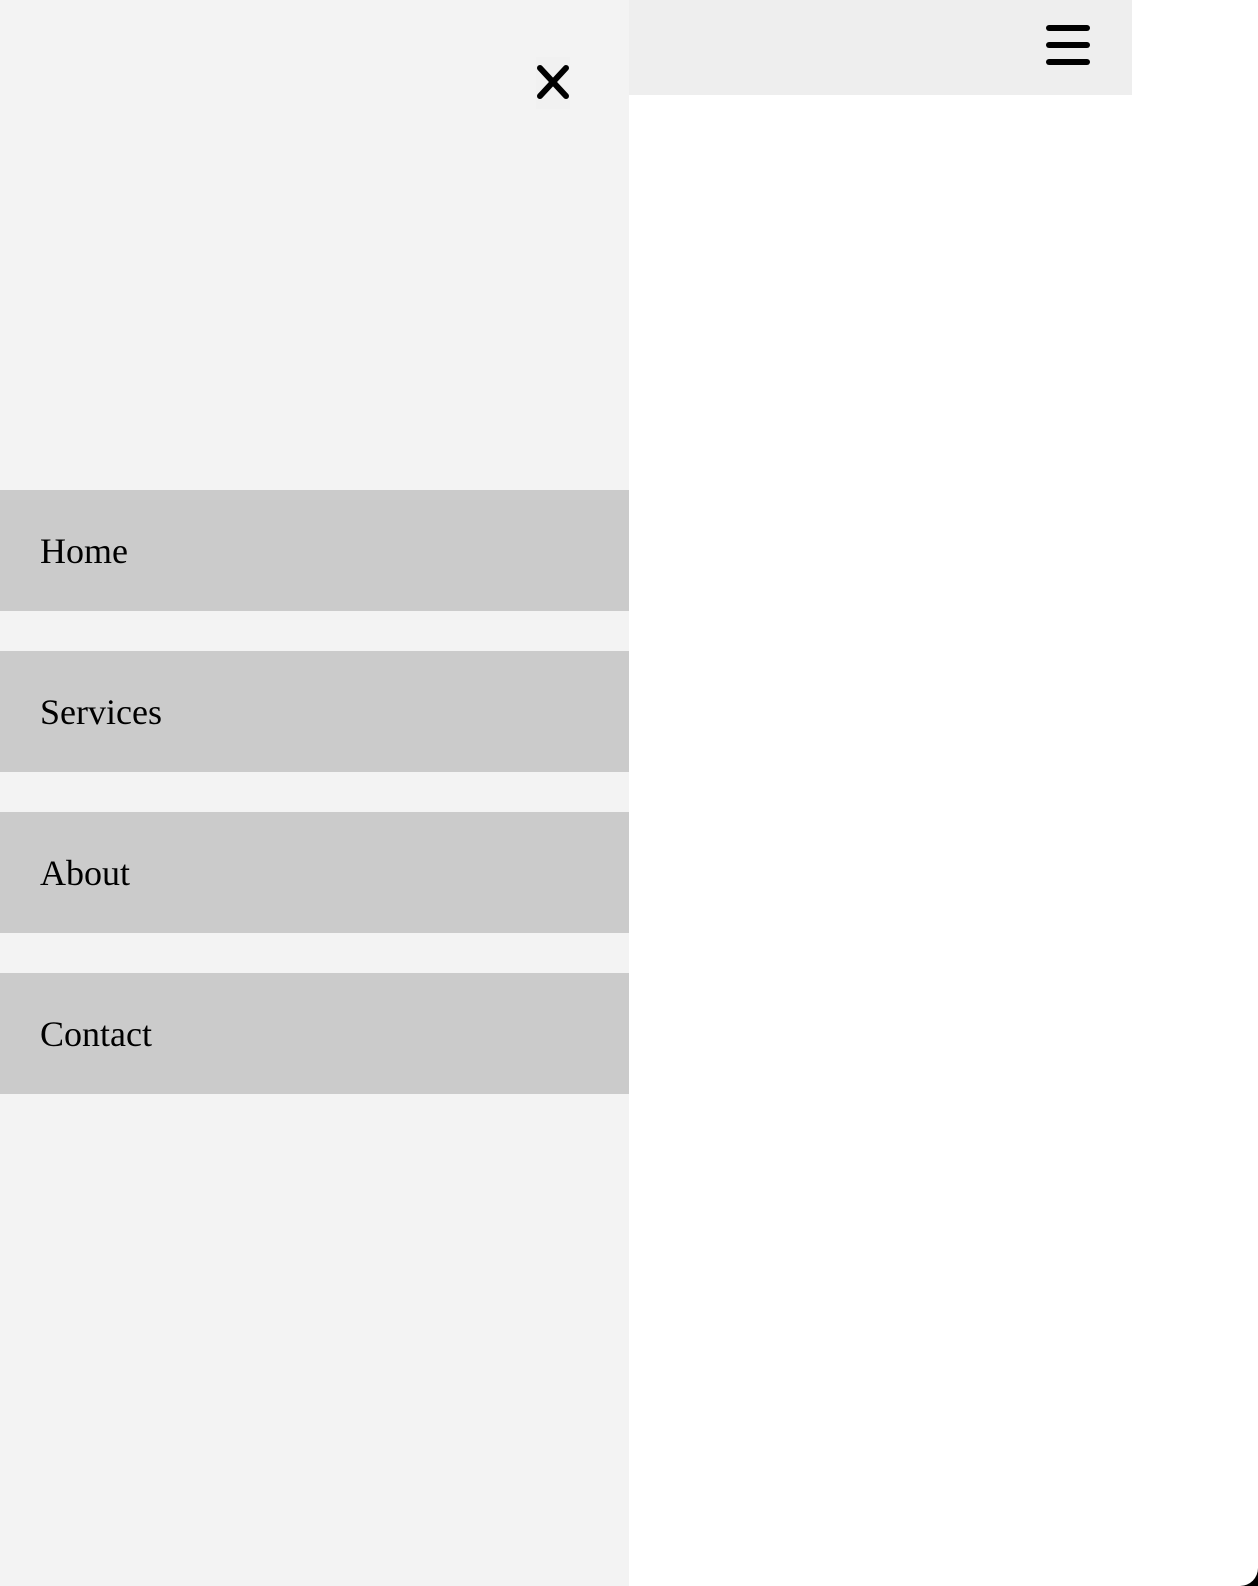 The height and width of the screenshot is (1586, 1258). What do you see at coordinates (85, 872) in the screenshot?
I see `nav-item-label: About` at bounding box center [85, 872].